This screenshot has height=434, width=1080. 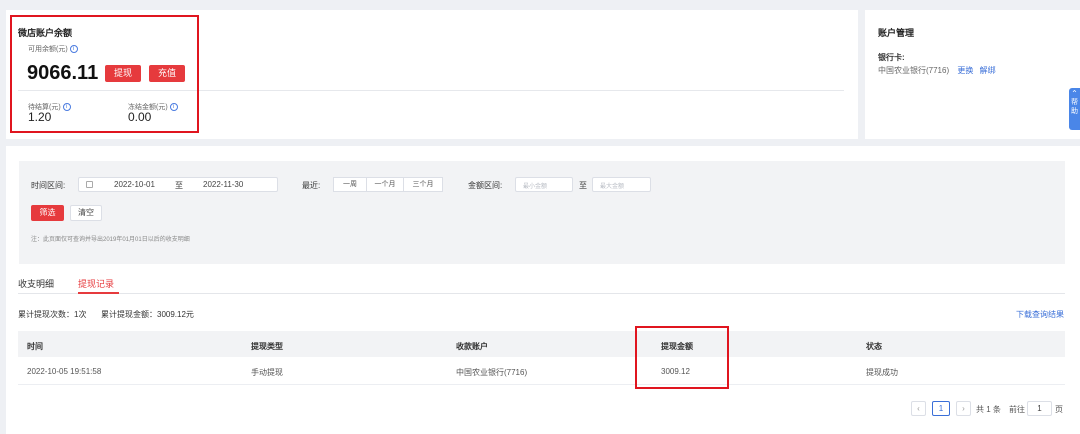 I want to click on withdraw-count-summary: 累计提现次数：1次, so click(x=52, y=314).